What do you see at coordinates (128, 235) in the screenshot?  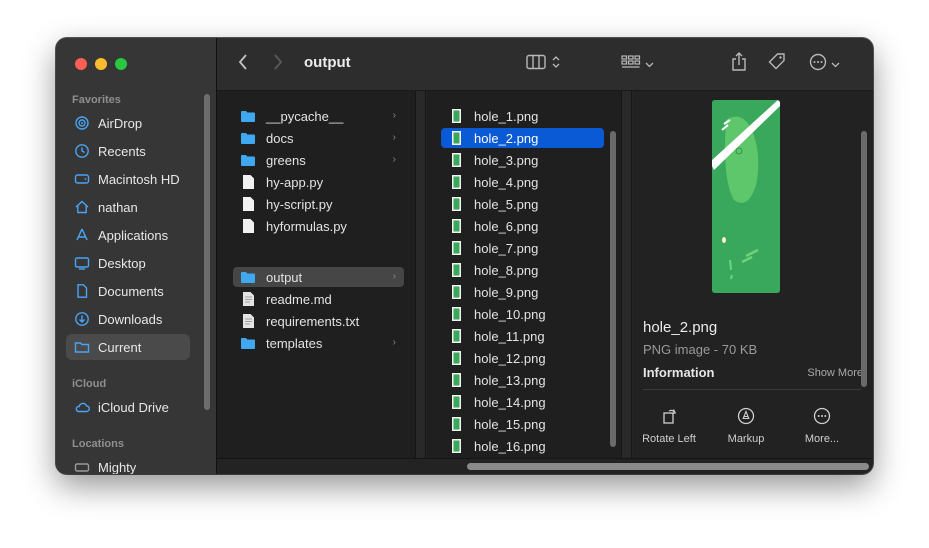 I see `sidebar-item-applications: Applications` at bounding box center [128, 235].